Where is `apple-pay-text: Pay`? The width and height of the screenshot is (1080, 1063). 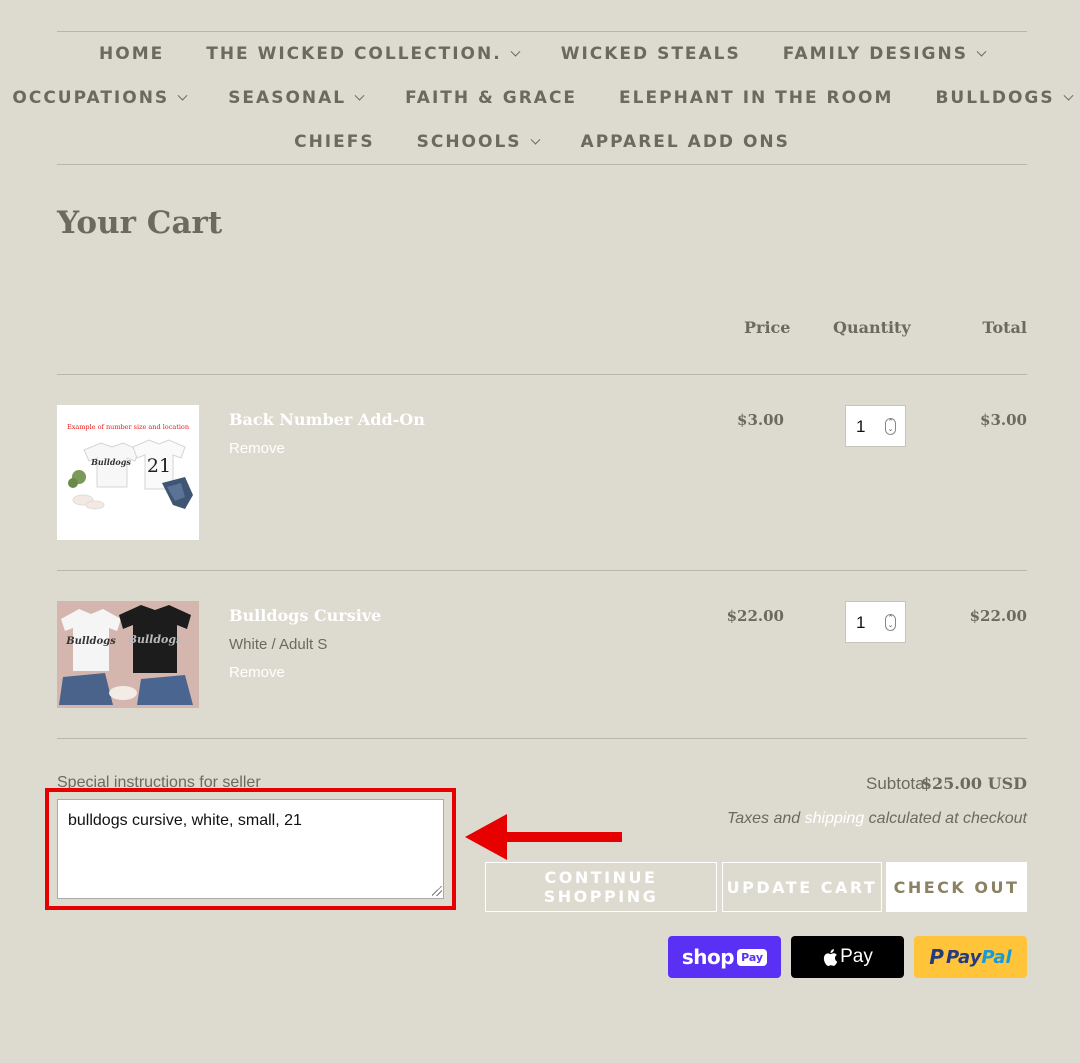 apple-pay-text: Pay is located at coordinates (856, 956).